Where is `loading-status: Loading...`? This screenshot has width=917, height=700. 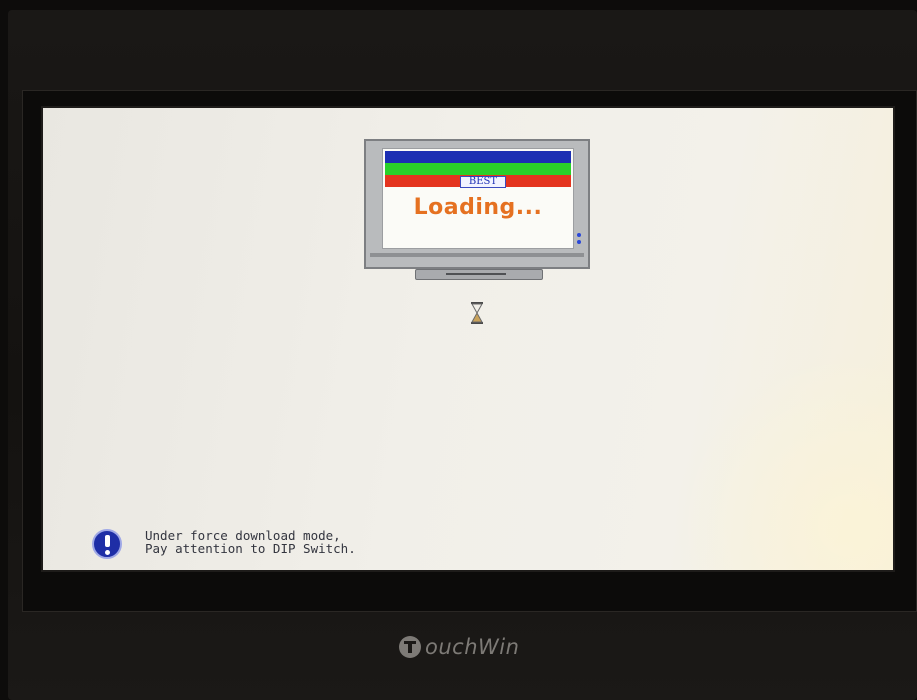
loading-status: Loading... is located at coordinates (478, 207).